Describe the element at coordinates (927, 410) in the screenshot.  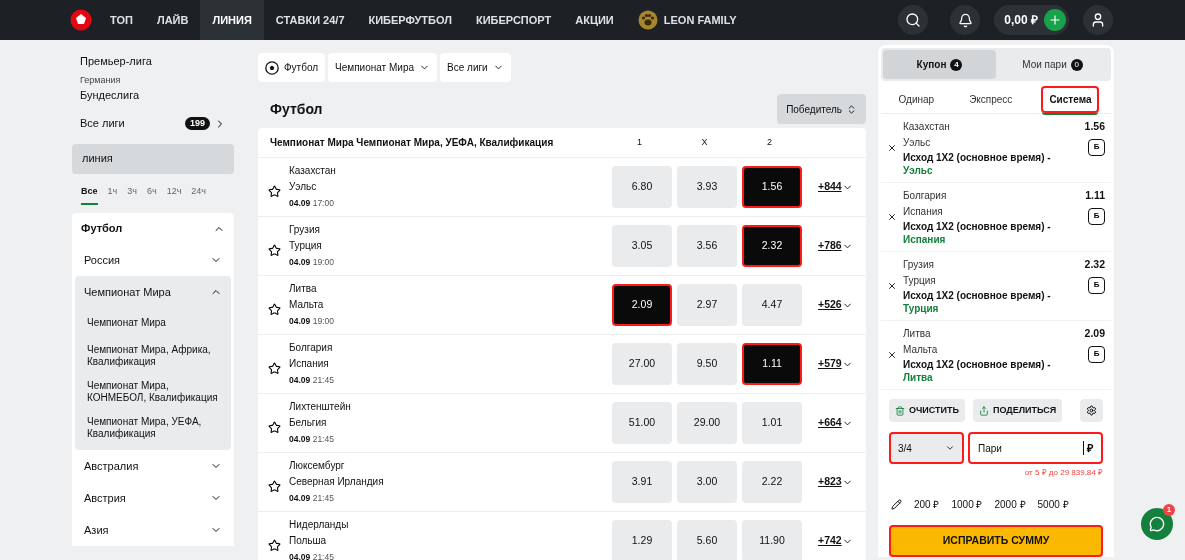
I see `clear-button: ОЧИСТИТЬ` at that location.